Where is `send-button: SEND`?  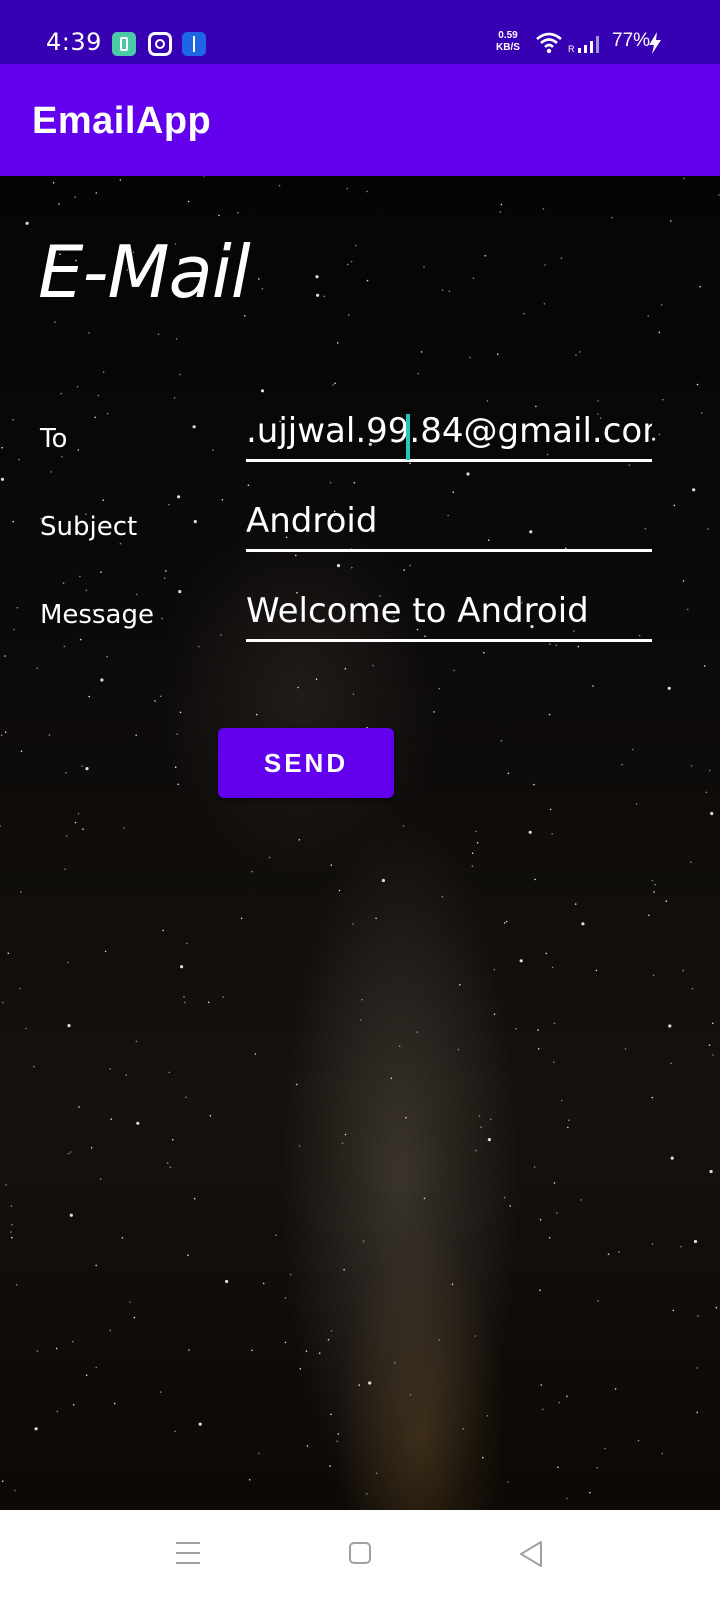
send-button: SEND is located at coordinates (306, 763).